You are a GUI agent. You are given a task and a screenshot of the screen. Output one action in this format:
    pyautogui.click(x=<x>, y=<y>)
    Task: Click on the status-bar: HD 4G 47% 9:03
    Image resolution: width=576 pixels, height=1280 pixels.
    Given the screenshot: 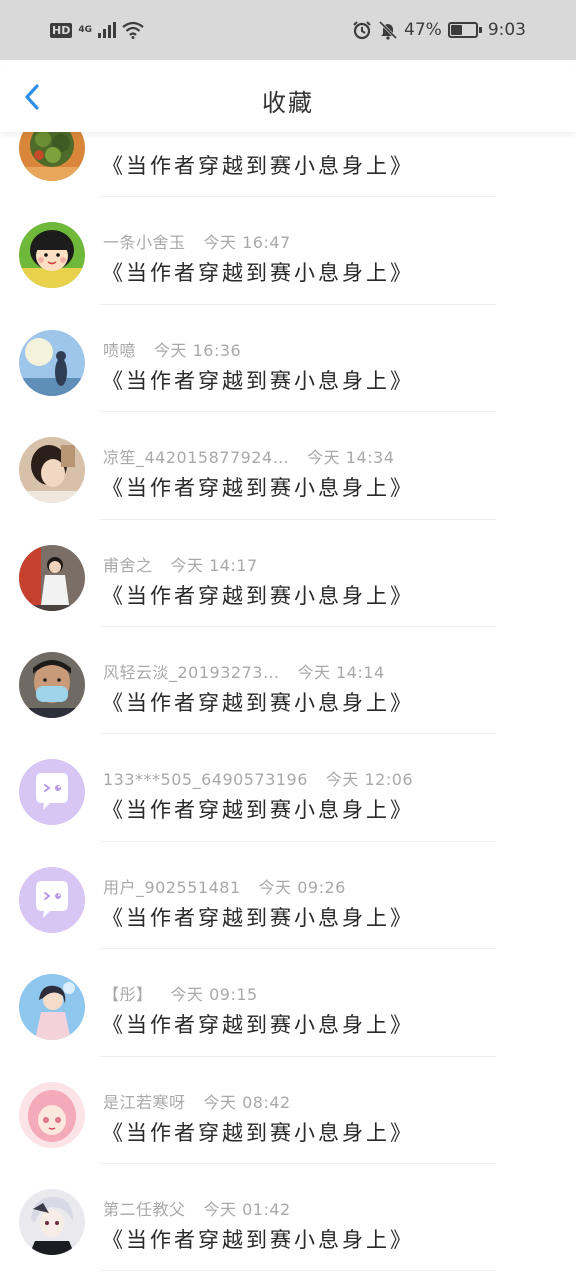 What is the action you would take?
    pyautogui.click(x=288, y=30)
    